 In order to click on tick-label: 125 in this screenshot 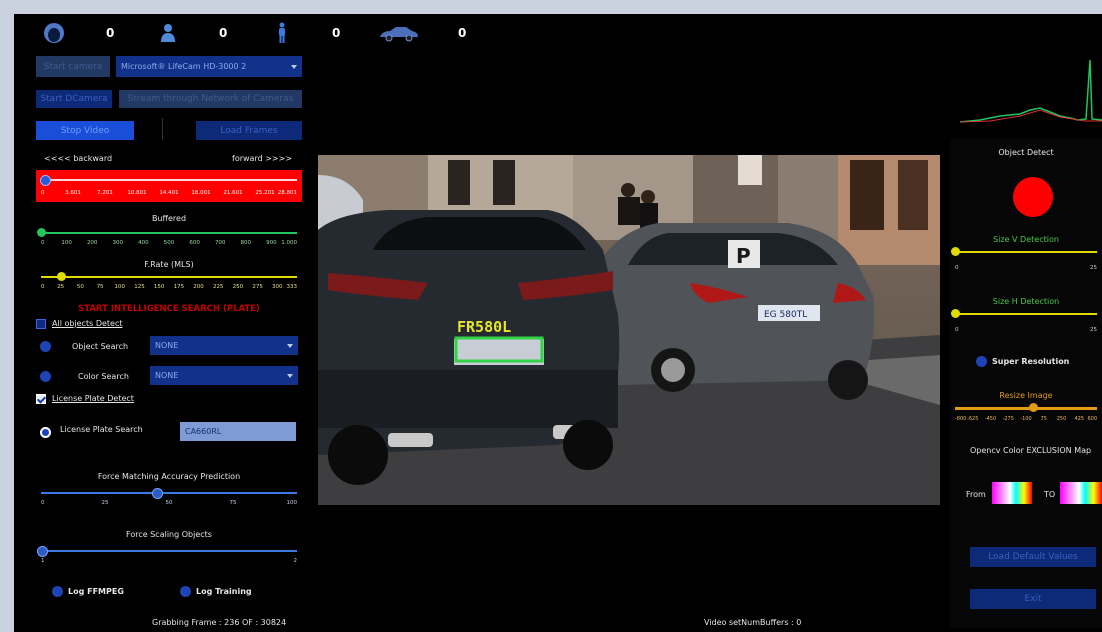, I will do `click(139, 287)`.